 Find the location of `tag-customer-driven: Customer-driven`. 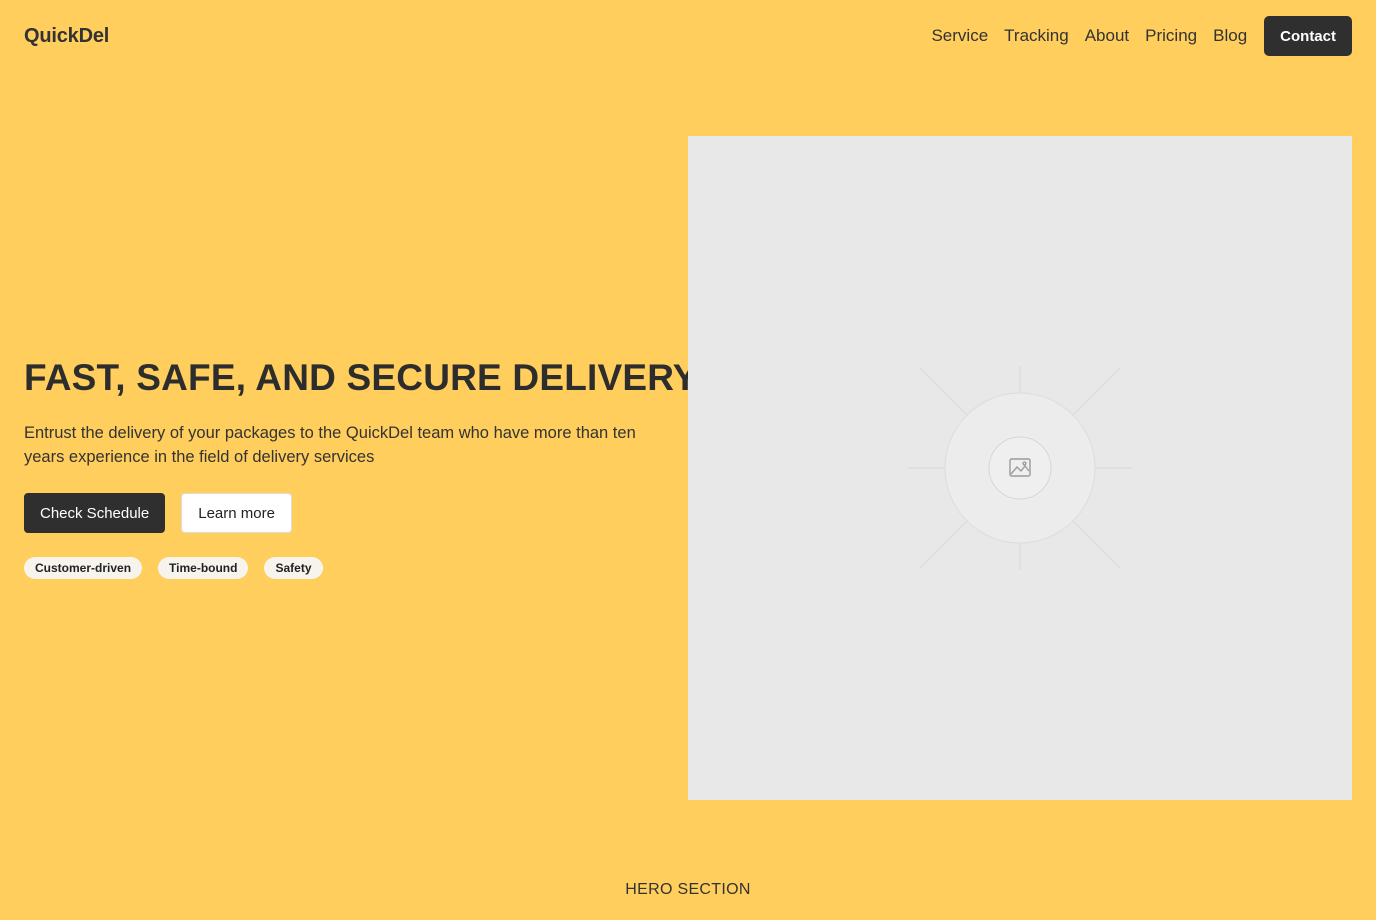

tag-customer-driven: Customer-driven is located at coordinates (83, 568).